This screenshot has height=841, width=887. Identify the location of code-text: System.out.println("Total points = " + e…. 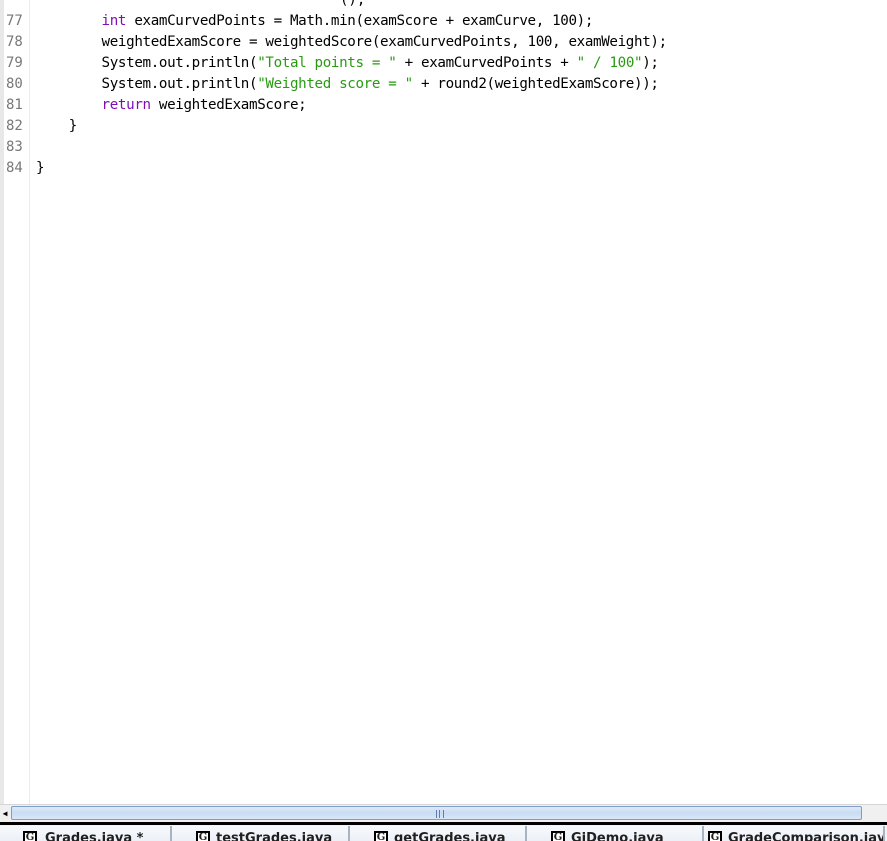
(347, 63).